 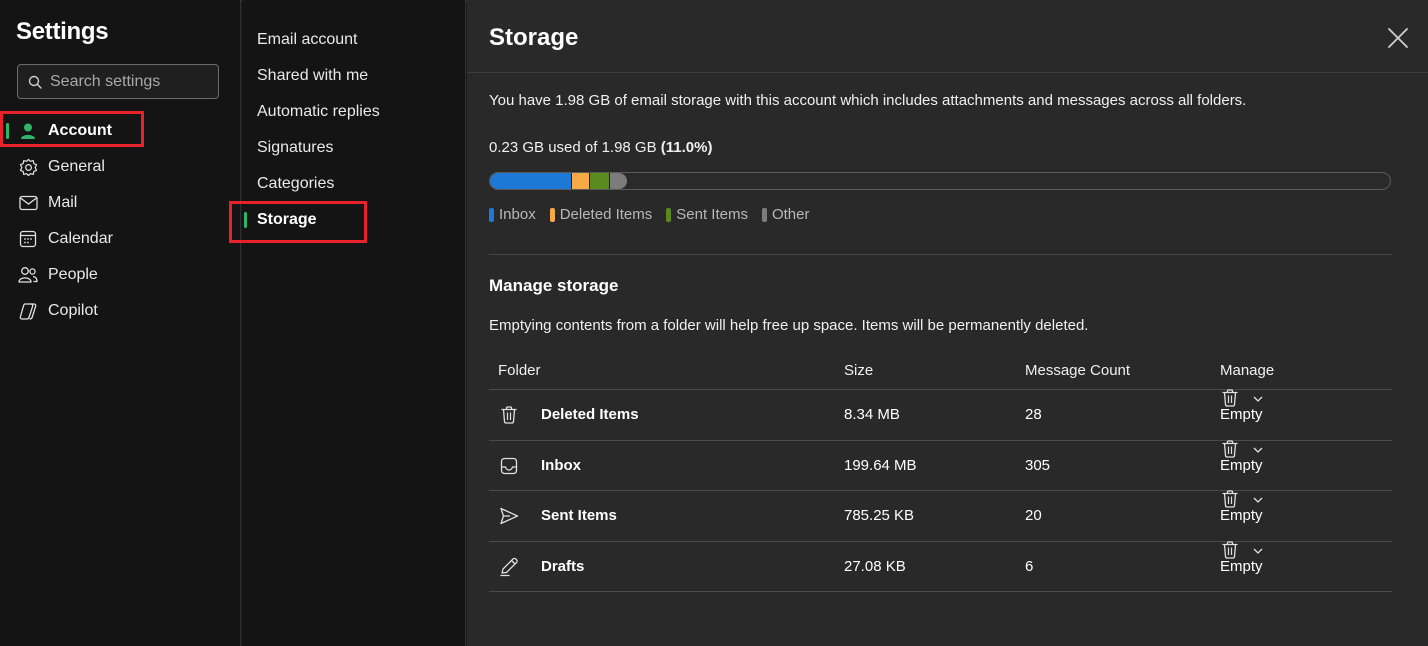 I want to click on legend-label: Deleted Items, so click(x=606, y=214).